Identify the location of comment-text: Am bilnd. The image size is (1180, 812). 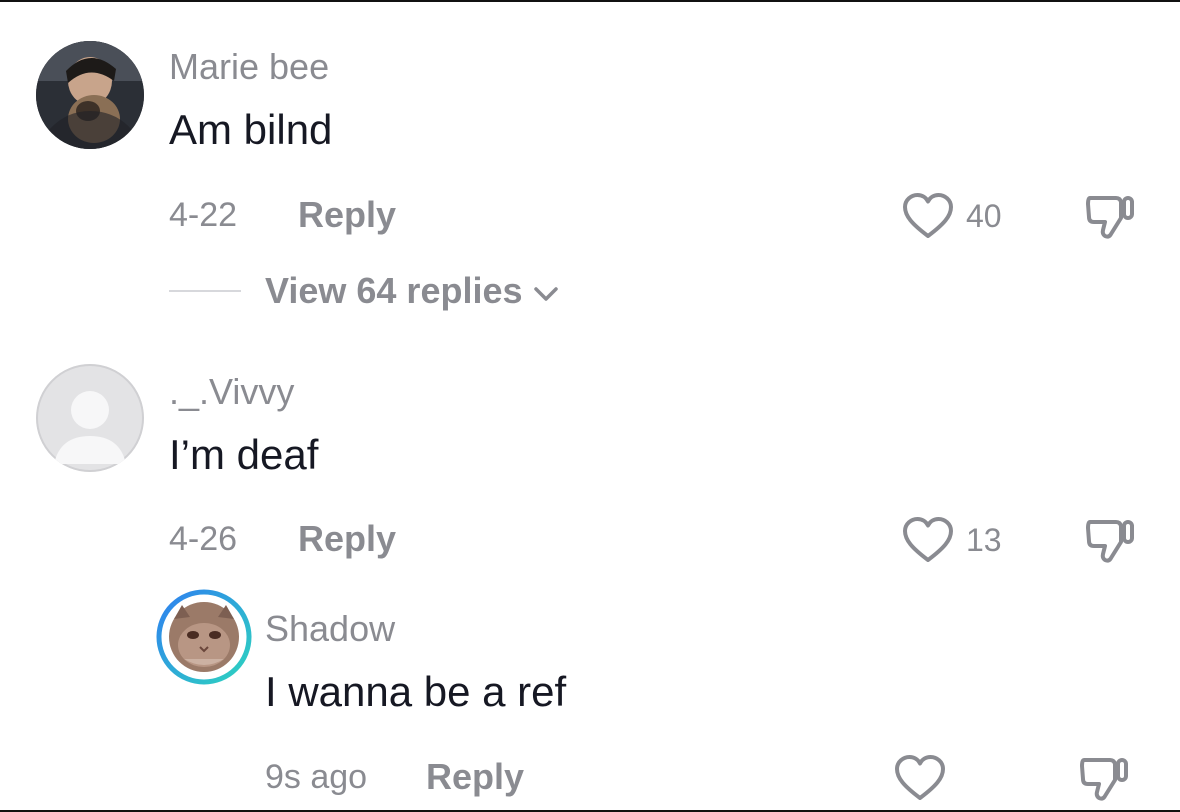
(251, 129).